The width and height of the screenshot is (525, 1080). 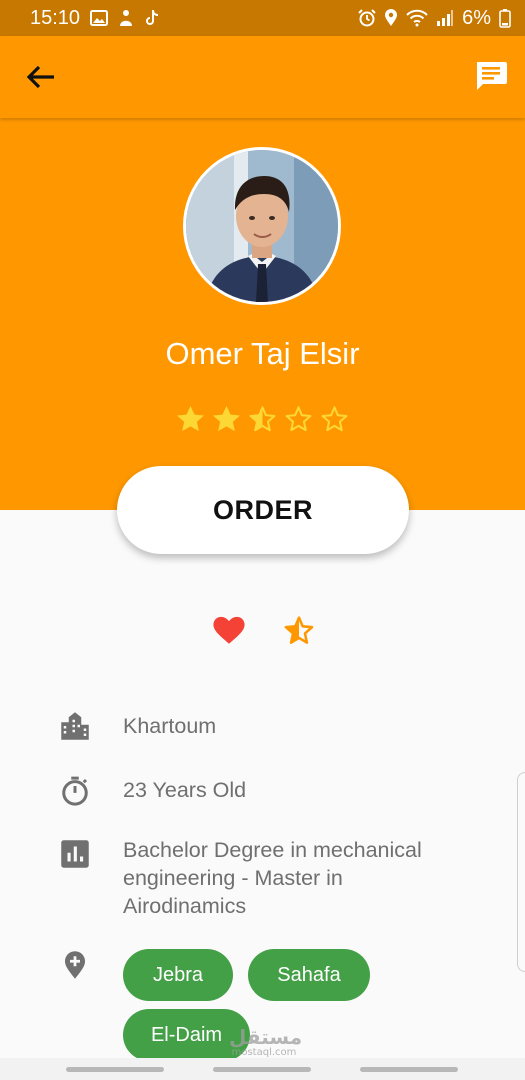 I want to click on app-bar, so click(x=262, y=77).